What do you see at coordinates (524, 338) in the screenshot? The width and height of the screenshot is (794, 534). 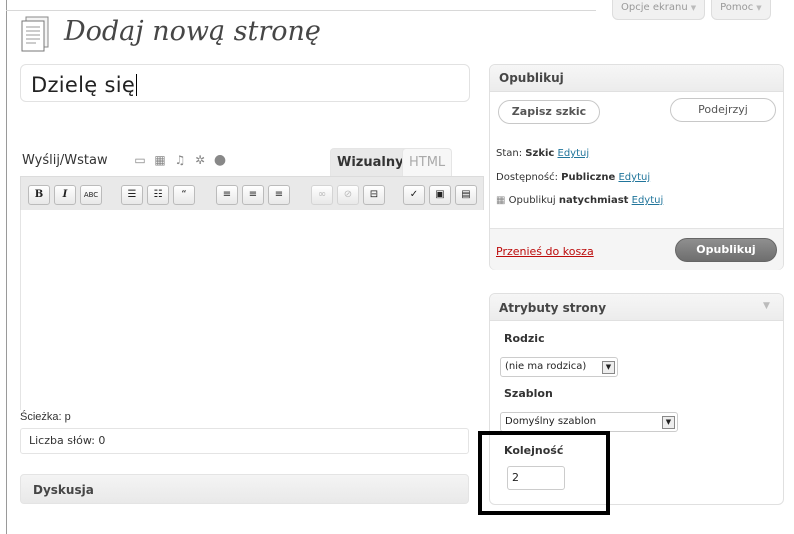 I see `parent-label: Rodzic` at bounding box center [524, 338].